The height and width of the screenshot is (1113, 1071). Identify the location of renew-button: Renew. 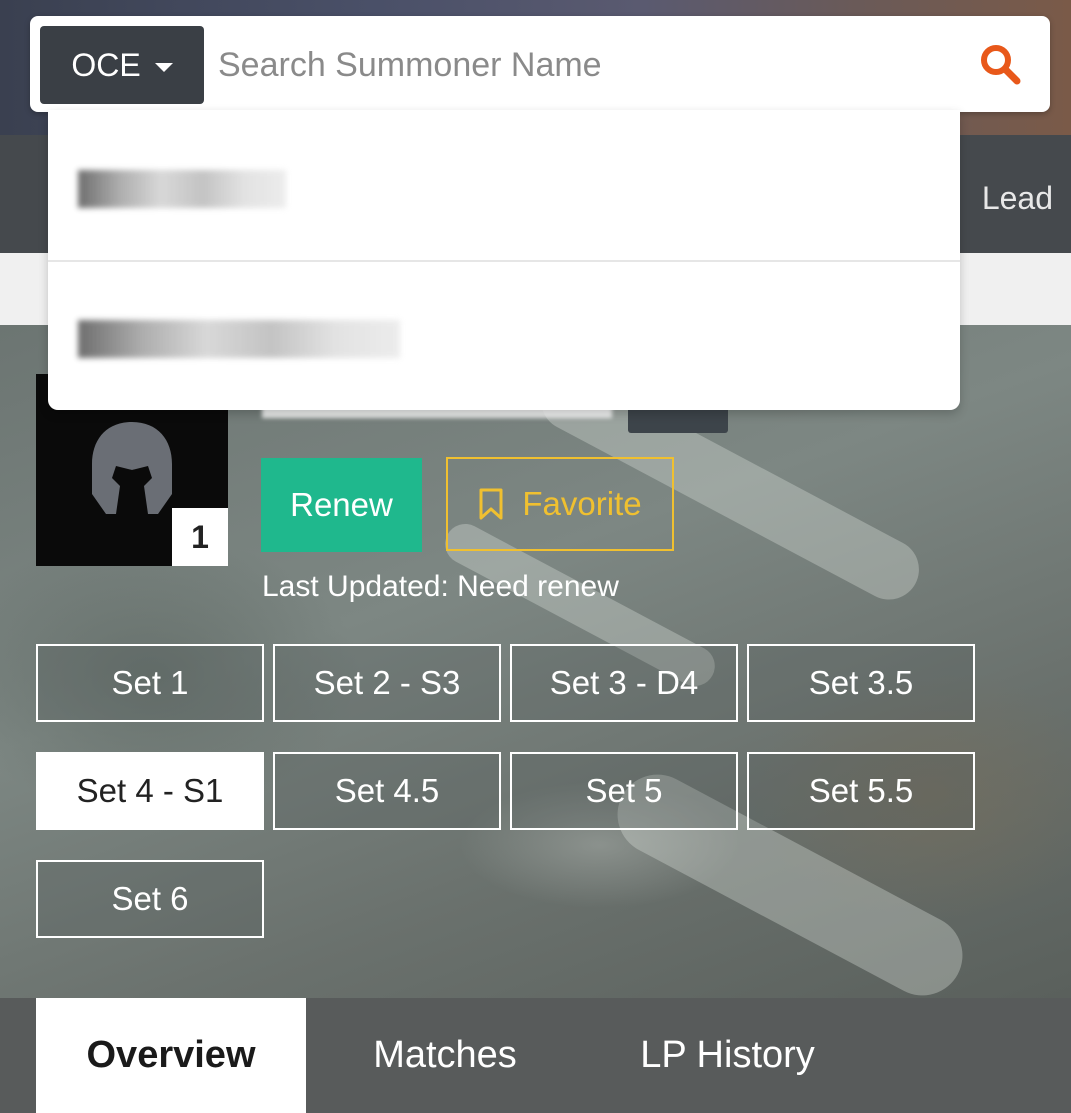
(341, 505).